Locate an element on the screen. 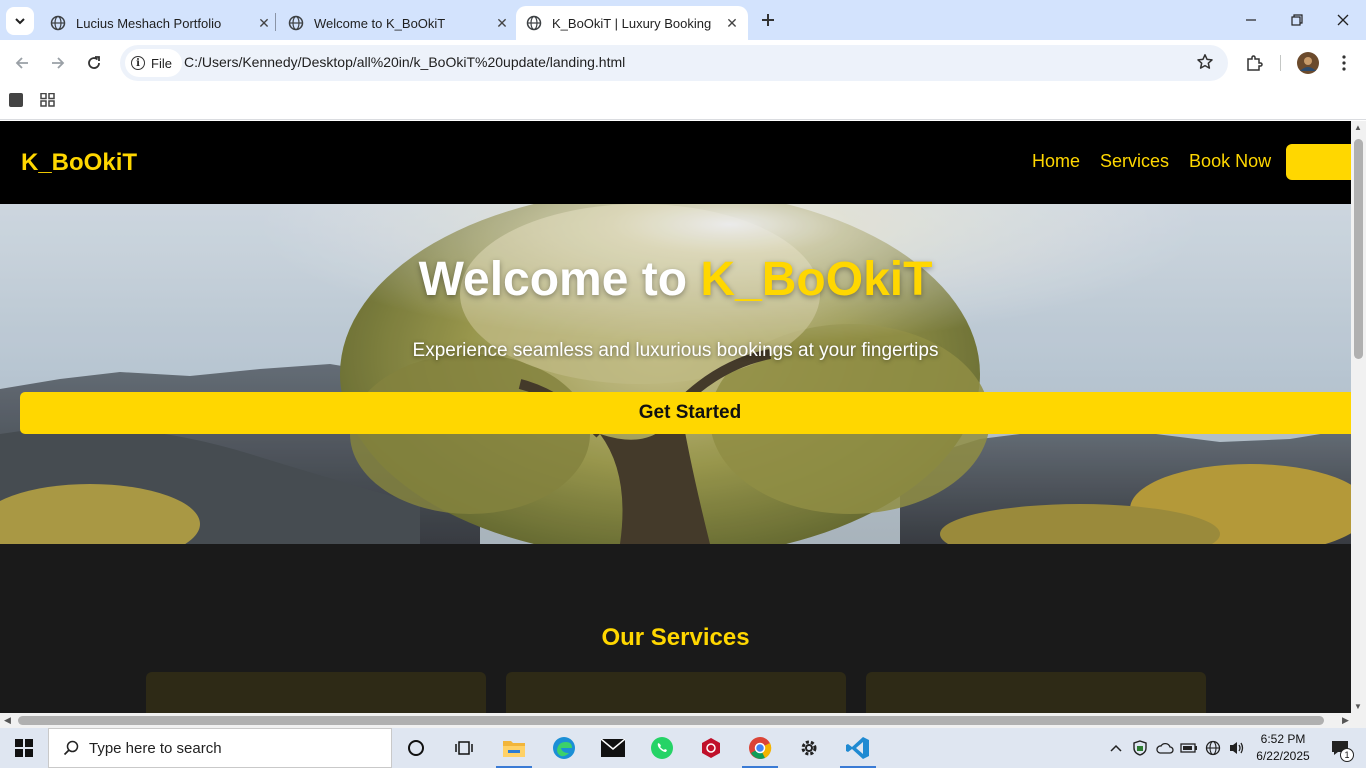  services-heading: Our Services is located at coordinates (675, 637).